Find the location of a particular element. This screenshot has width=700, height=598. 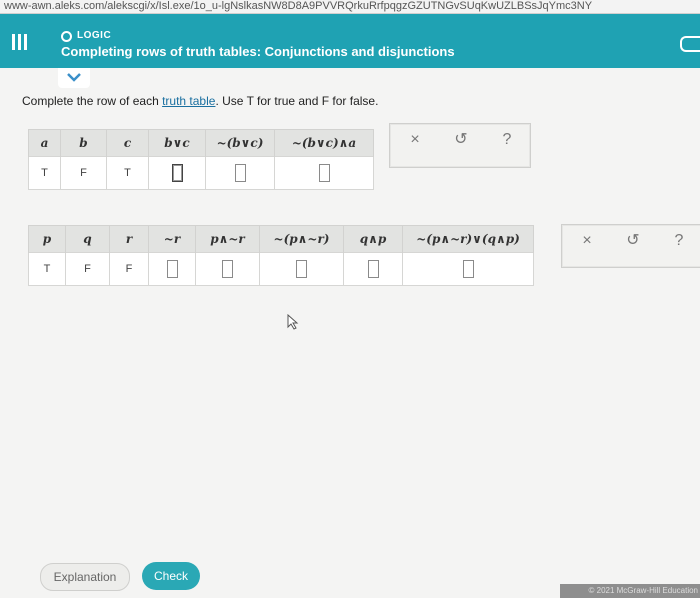

column-header: b∨c is located at coordinates (177, 143).